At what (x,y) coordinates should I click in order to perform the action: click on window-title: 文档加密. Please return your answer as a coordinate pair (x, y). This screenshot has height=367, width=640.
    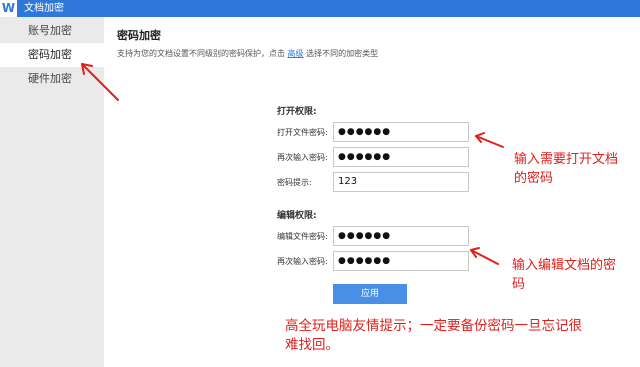
    Looking at the image, I should click on (44, 8).